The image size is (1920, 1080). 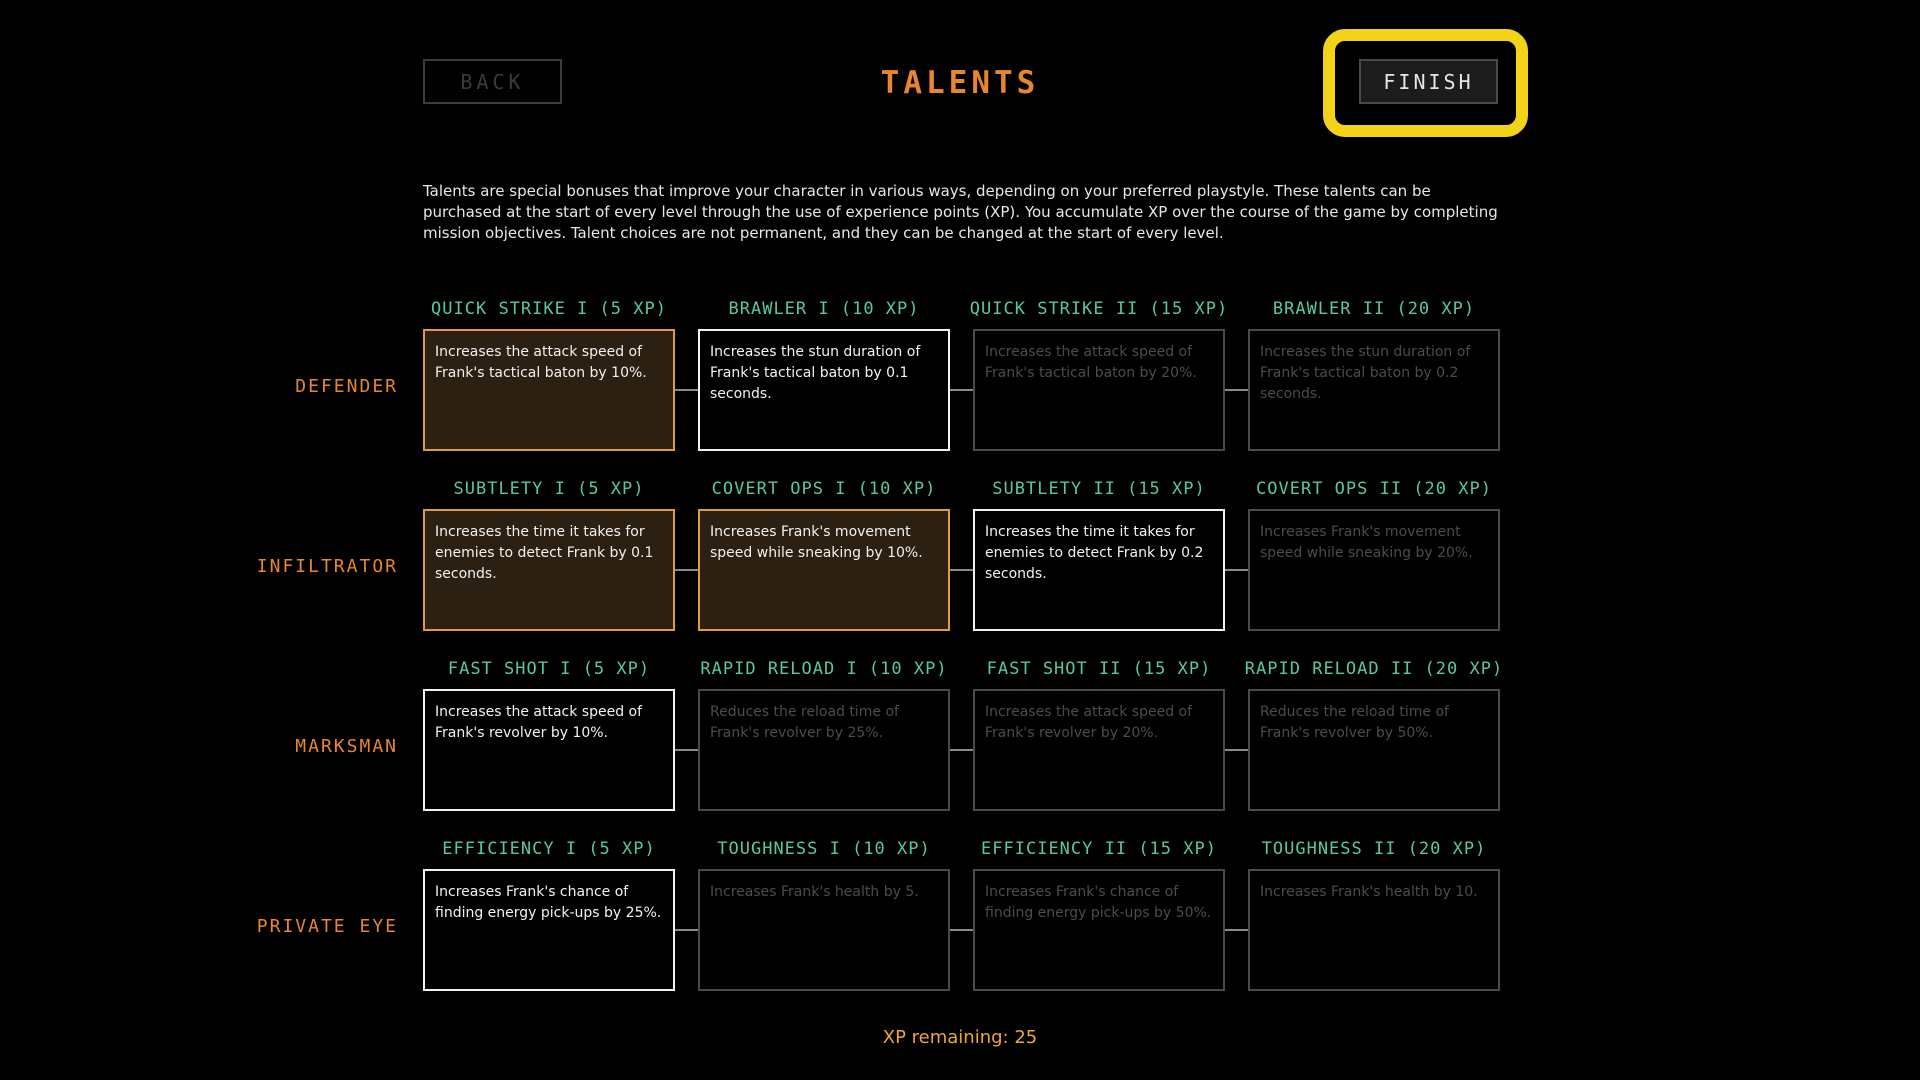 What do you see at coordinates (824, 309) in the screenshot?
I see `talent-title: BRAWLER I (10 XP)` at bounding box center [824, 309].